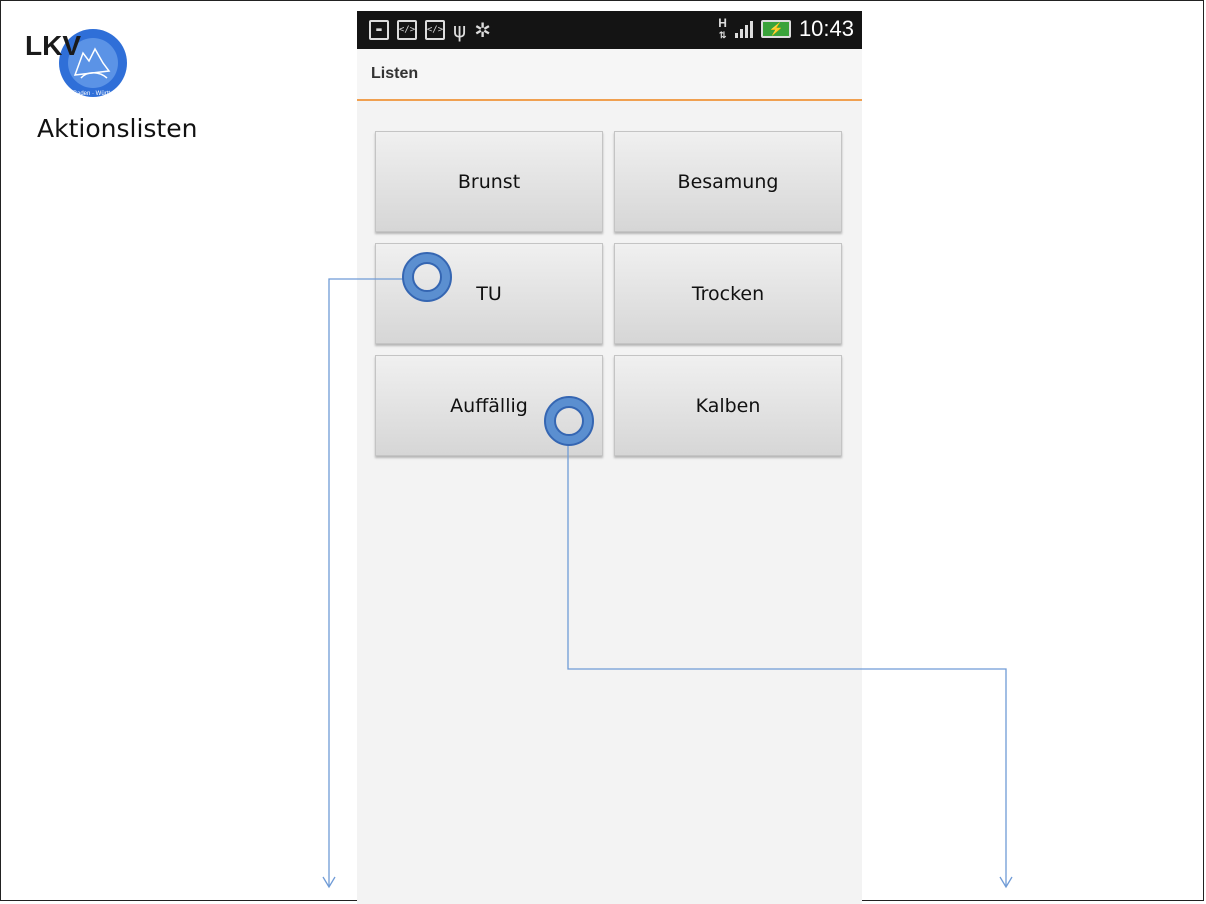  Describe the element at coordinates (117, 128) in the screenshot. I see `page-title: Aktionslisten` at that location.